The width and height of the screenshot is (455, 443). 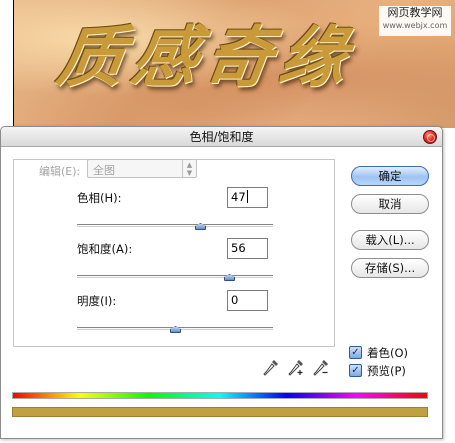 I want to click on ok-button: 确定, so click(x=390, y=176).